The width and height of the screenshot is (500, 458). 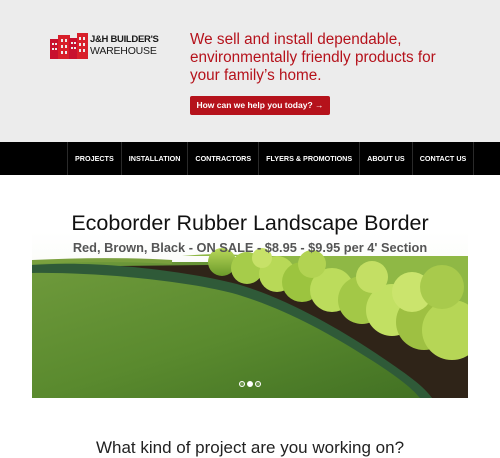 I want to click on nav-item-projects: PROJECTS, so click(x=94, y=158).